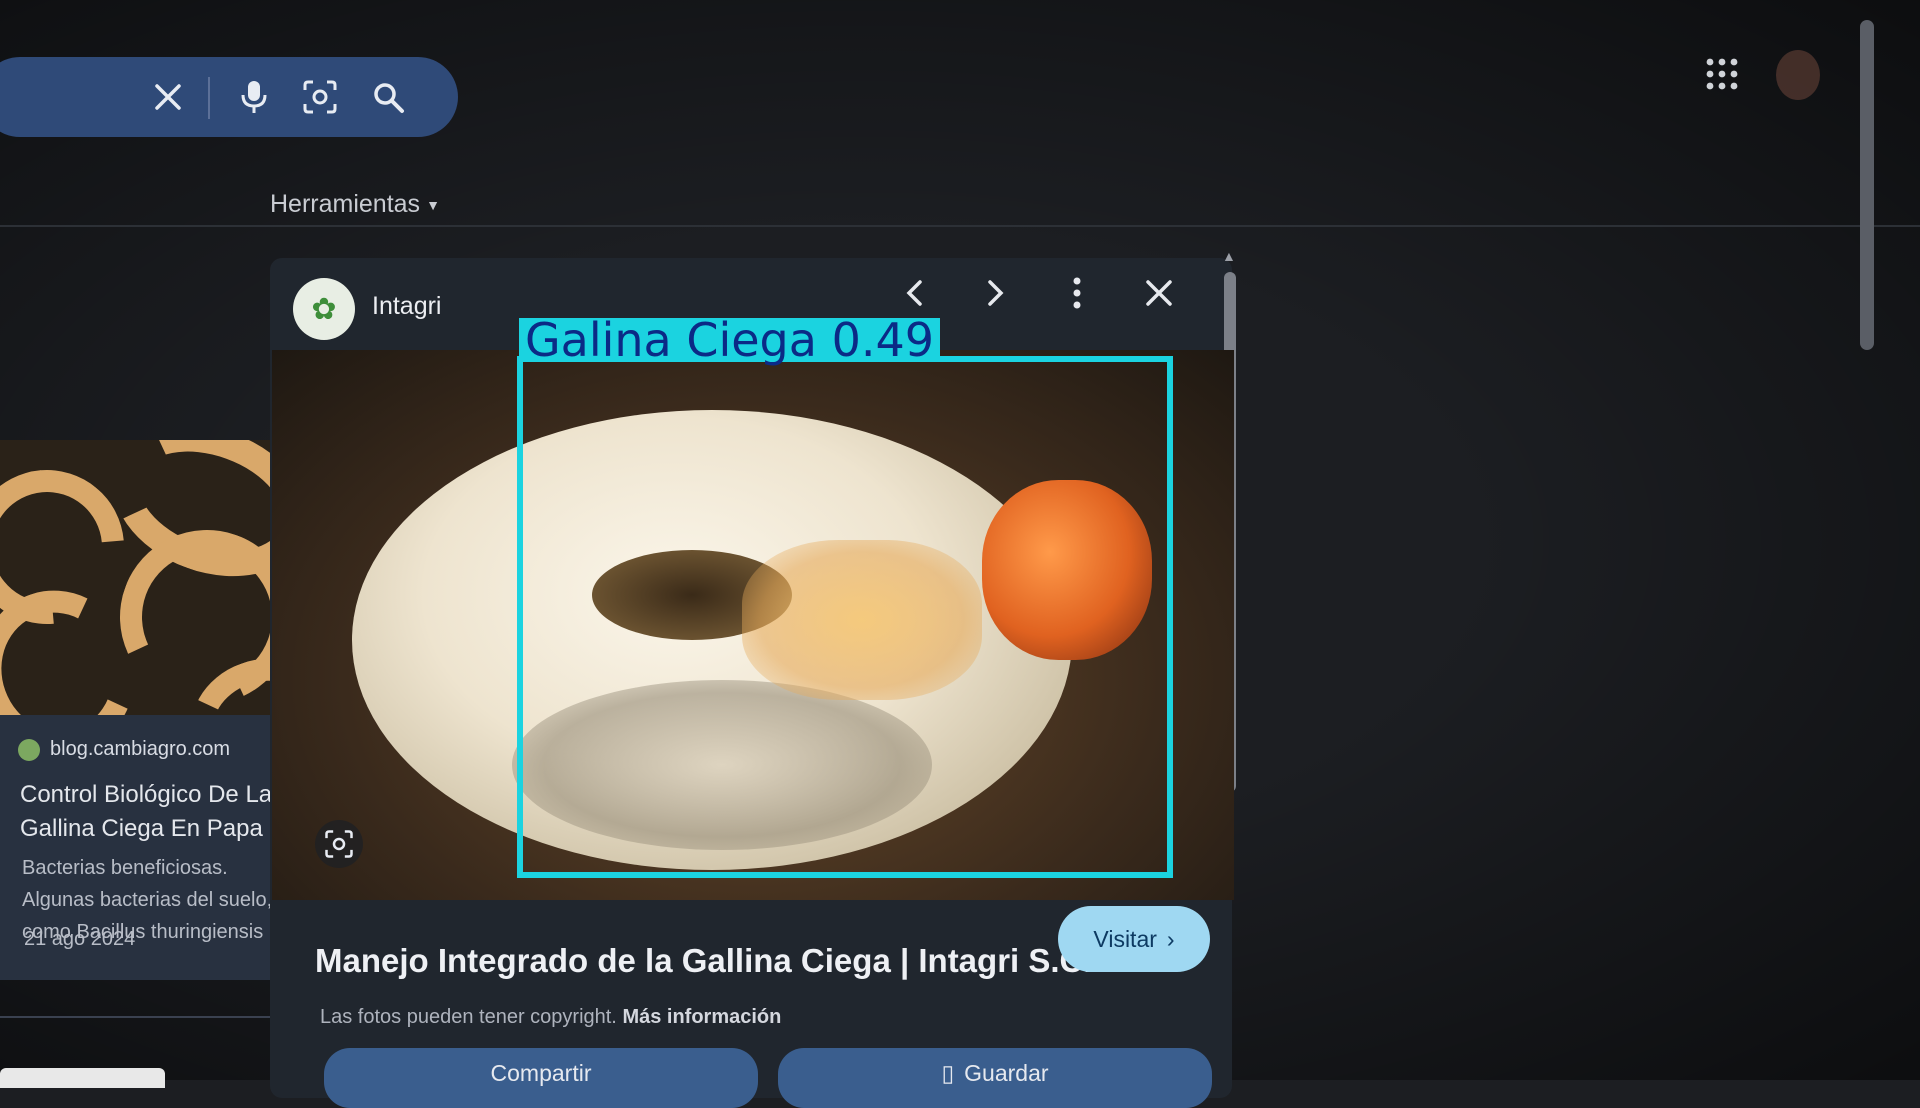 Image resolution: width=1920 pixels, height=1108 pixels. I want to click on detection-label: Galina Ciega 0.49, so click(729, 340).